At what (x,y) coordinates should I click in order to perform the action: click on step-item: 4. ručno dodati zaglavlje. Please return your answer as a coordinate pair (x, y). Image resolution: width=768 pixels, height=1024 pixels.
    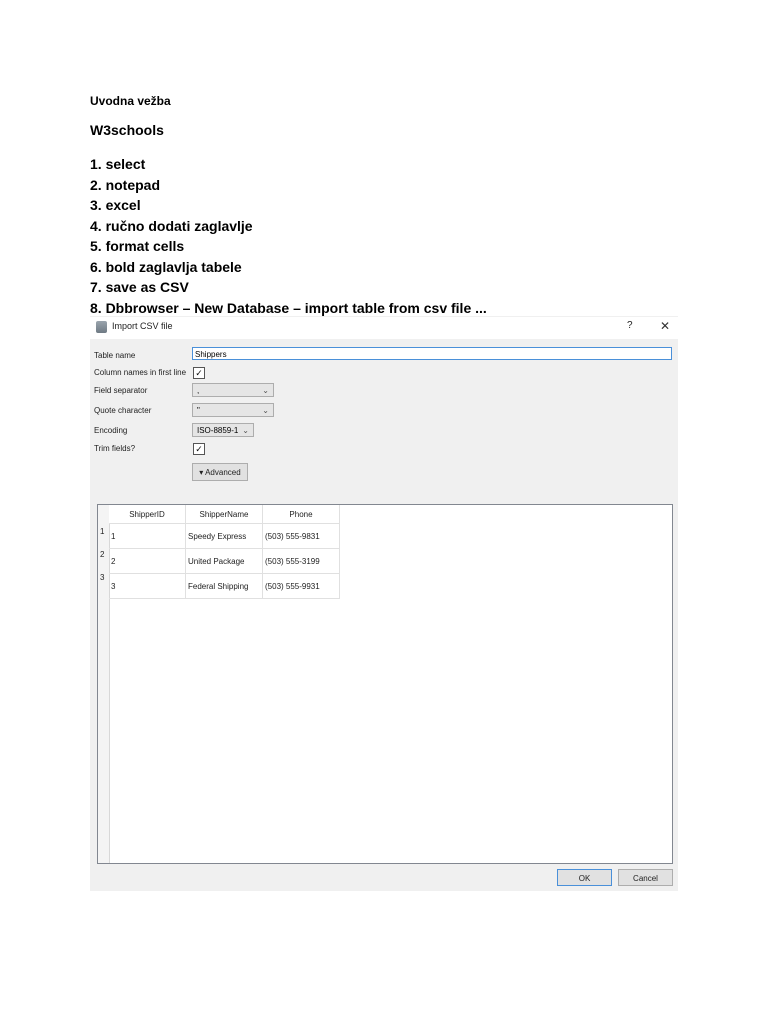
    Looking at the image, I should click on (171, 225).